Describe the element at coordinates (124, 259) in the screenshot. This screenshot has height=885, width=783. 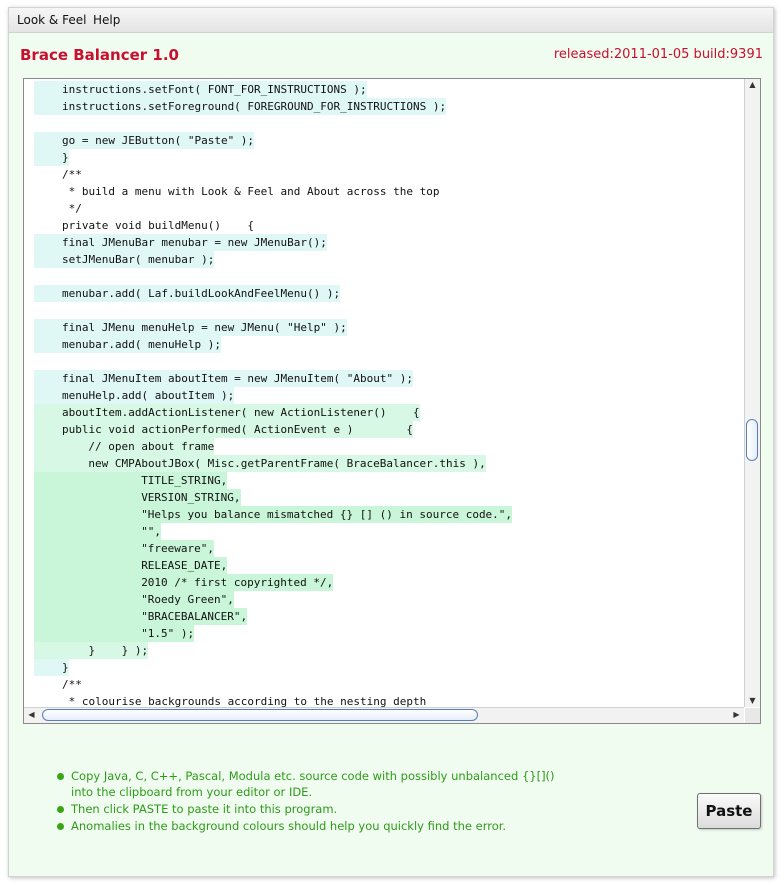
I see `code-line: setJMenuBar( menubar );` at that location.